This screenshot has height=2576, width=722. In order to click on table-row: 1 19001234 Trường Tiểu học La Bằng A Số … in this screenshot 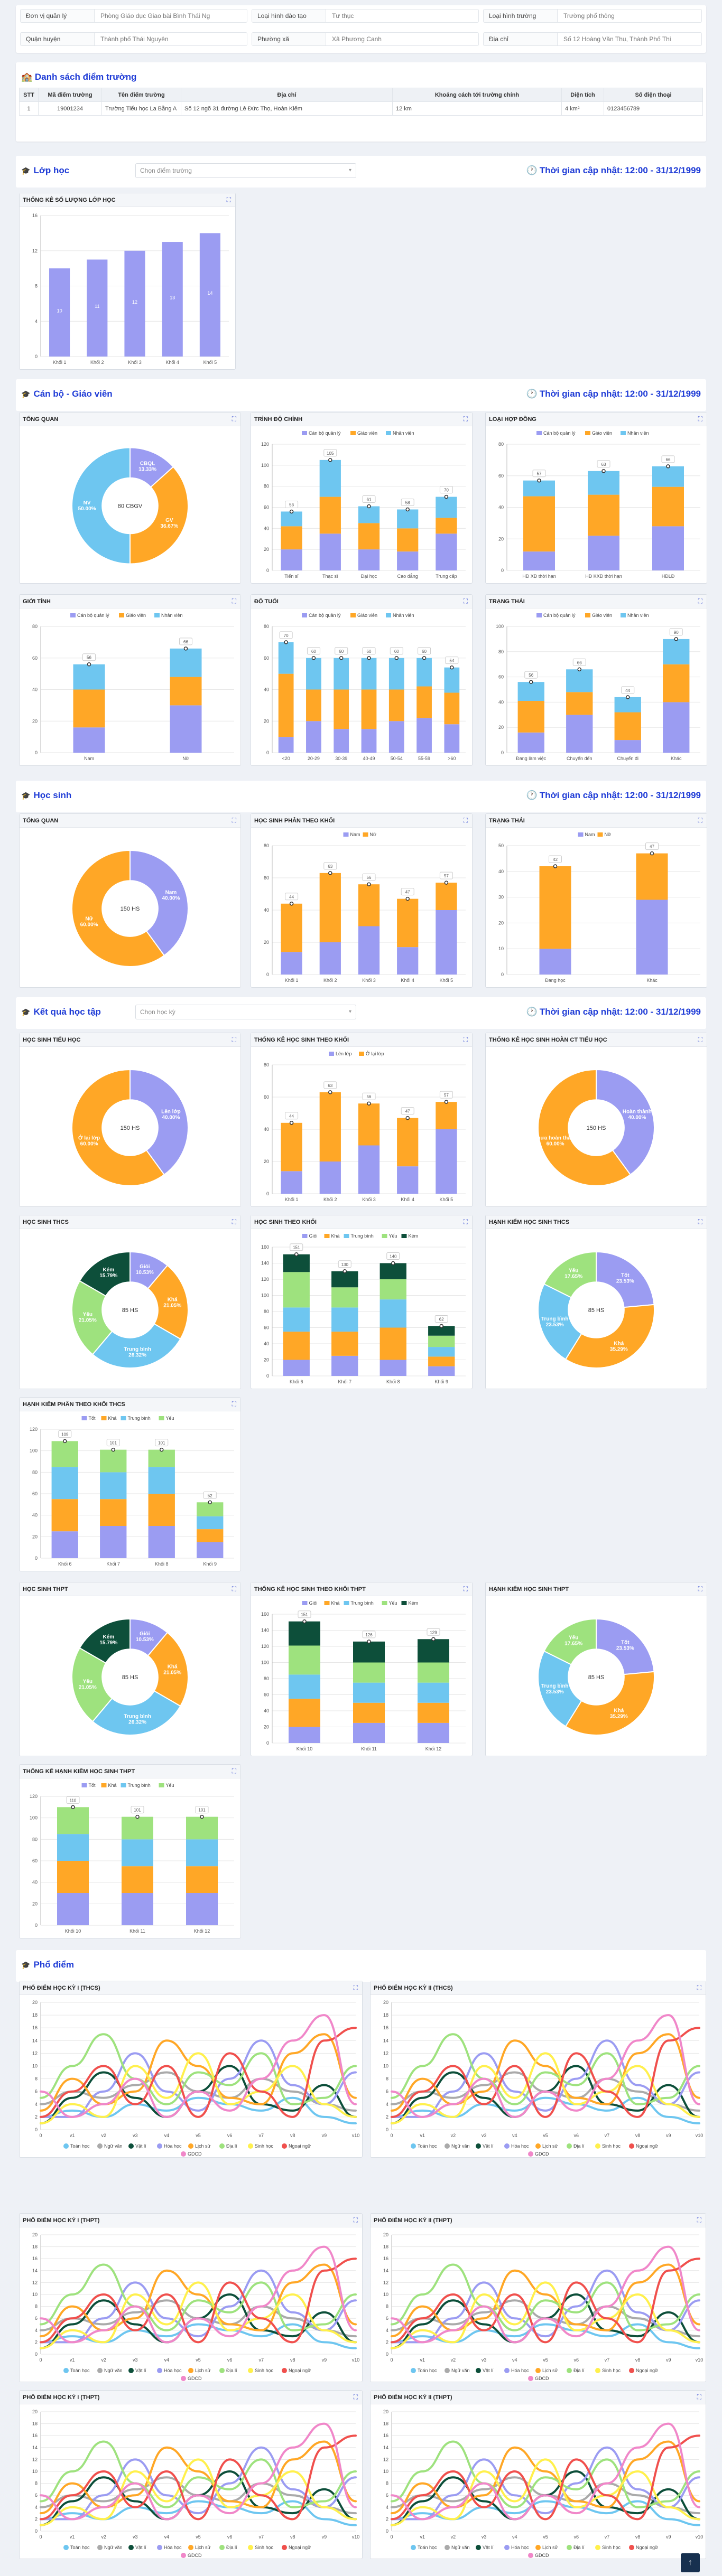, I will do `click(361, 108)`.